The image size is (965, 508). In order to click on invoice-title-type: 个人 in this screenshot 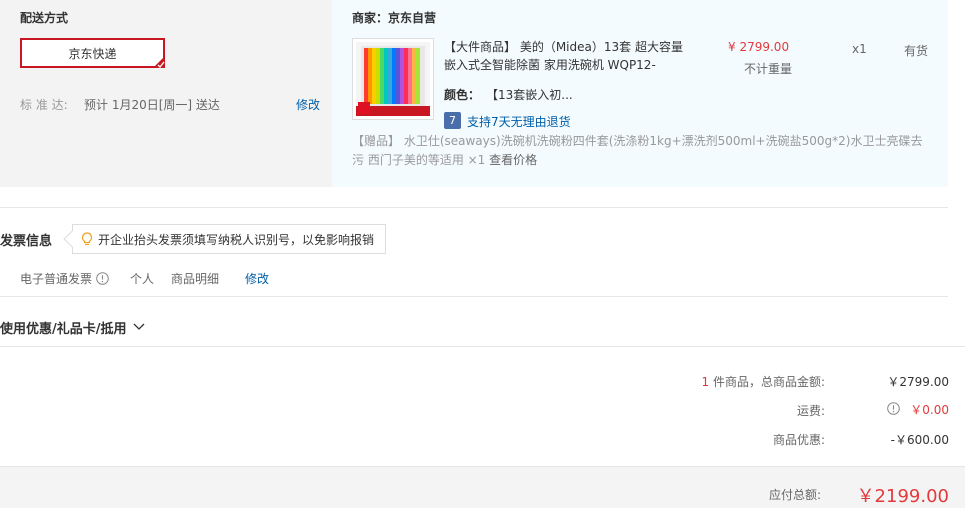, I will do `click(142, 279)`.